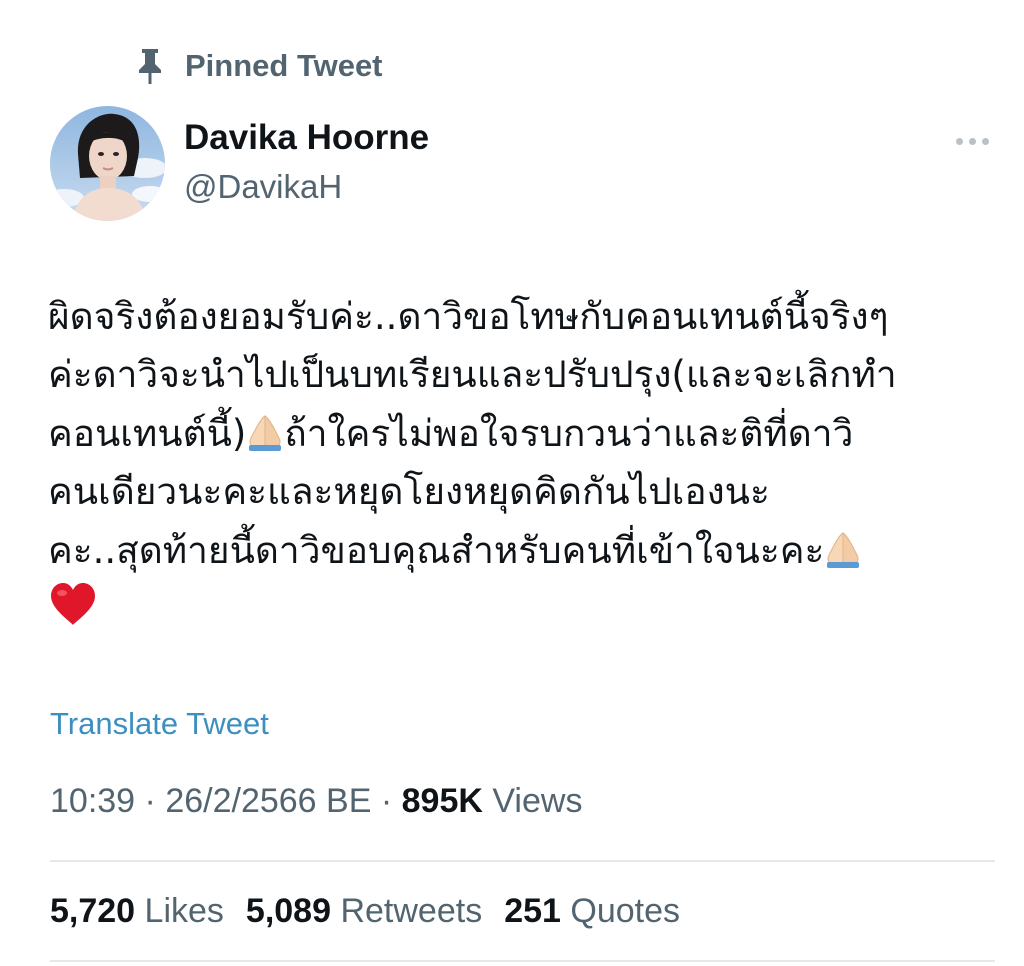  What do you see at coordinates (409, 492) in the screenshot?
I see `tweet-text-line: คนเดียวนะคะและหยุดโยงหยุดคิดกันไปเองนะ` at bounding box center [409, 492].